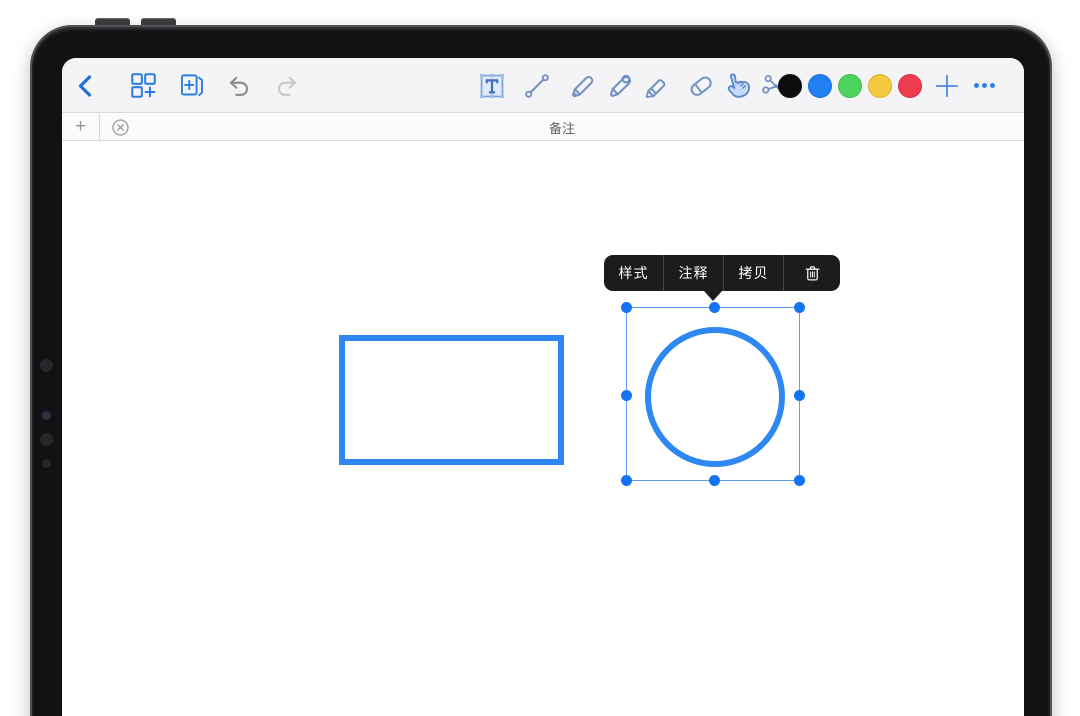 The height and width of the screenshot is (716, 1080). I want to click on selection-handle-se, so click(799, 480).